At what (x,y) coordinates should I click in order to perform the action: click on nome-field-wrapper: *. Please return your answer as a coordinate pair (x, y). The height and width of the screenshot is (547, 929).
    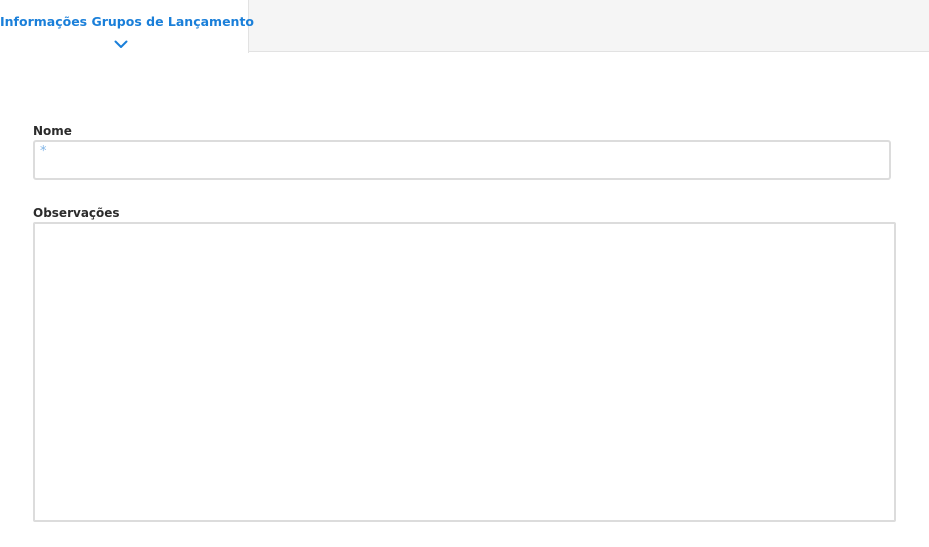
    Looking at the image, I should click on (462, 160).